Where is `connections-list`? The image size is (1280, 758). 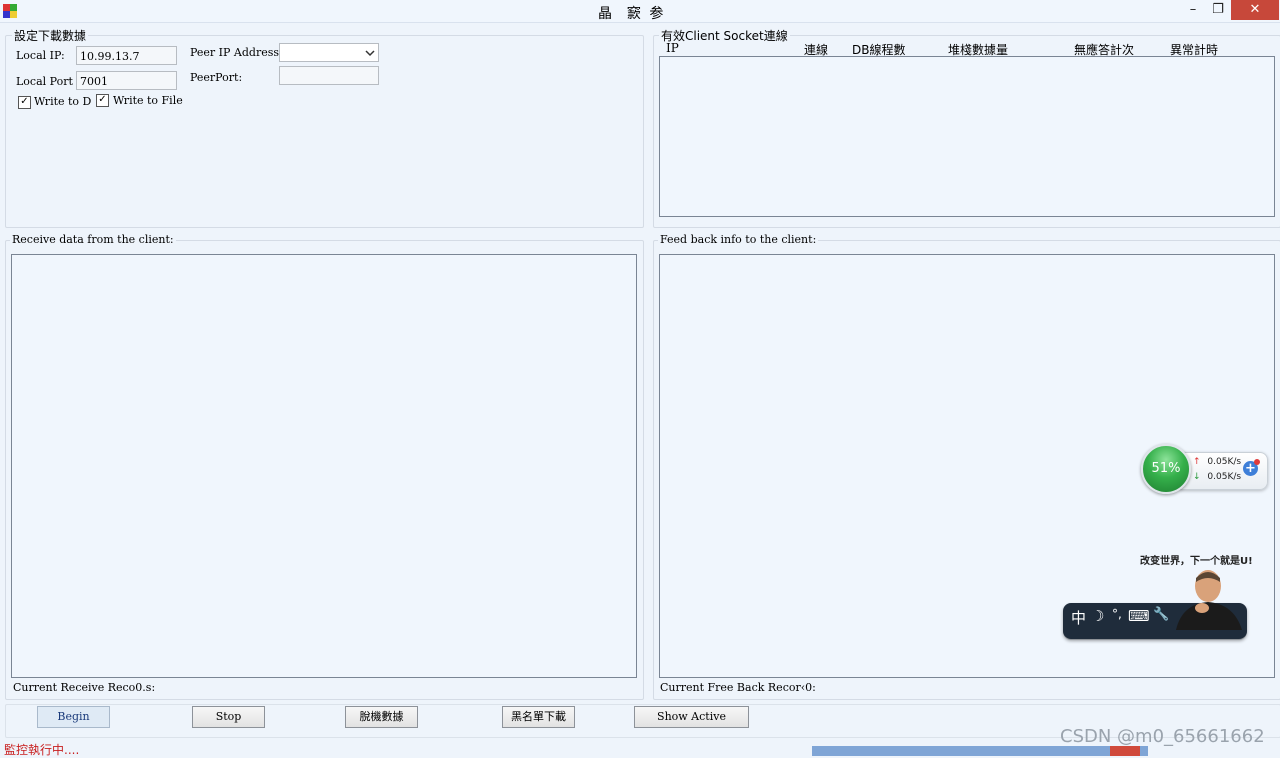
connections-list is located at coordinates (967, 136).